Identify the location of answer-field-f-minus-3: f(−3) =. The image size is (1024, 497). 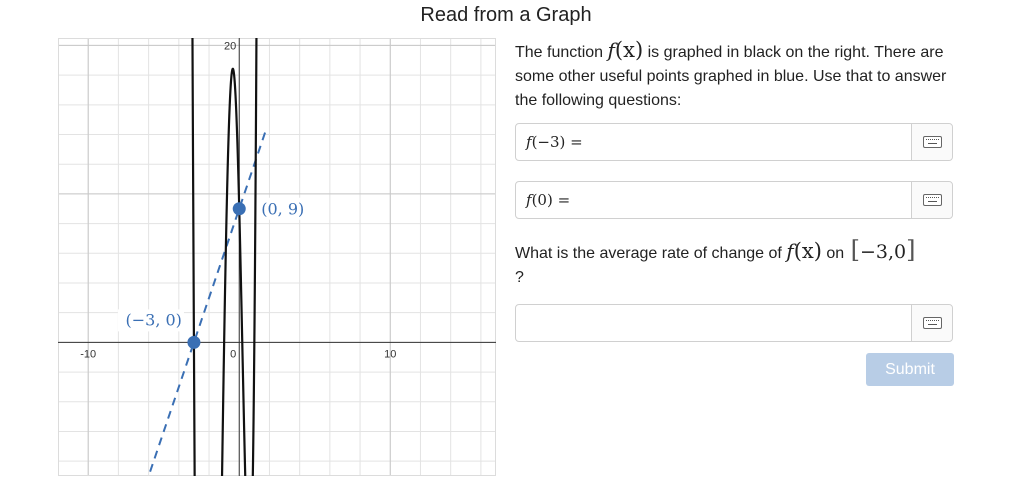
(734, 142).